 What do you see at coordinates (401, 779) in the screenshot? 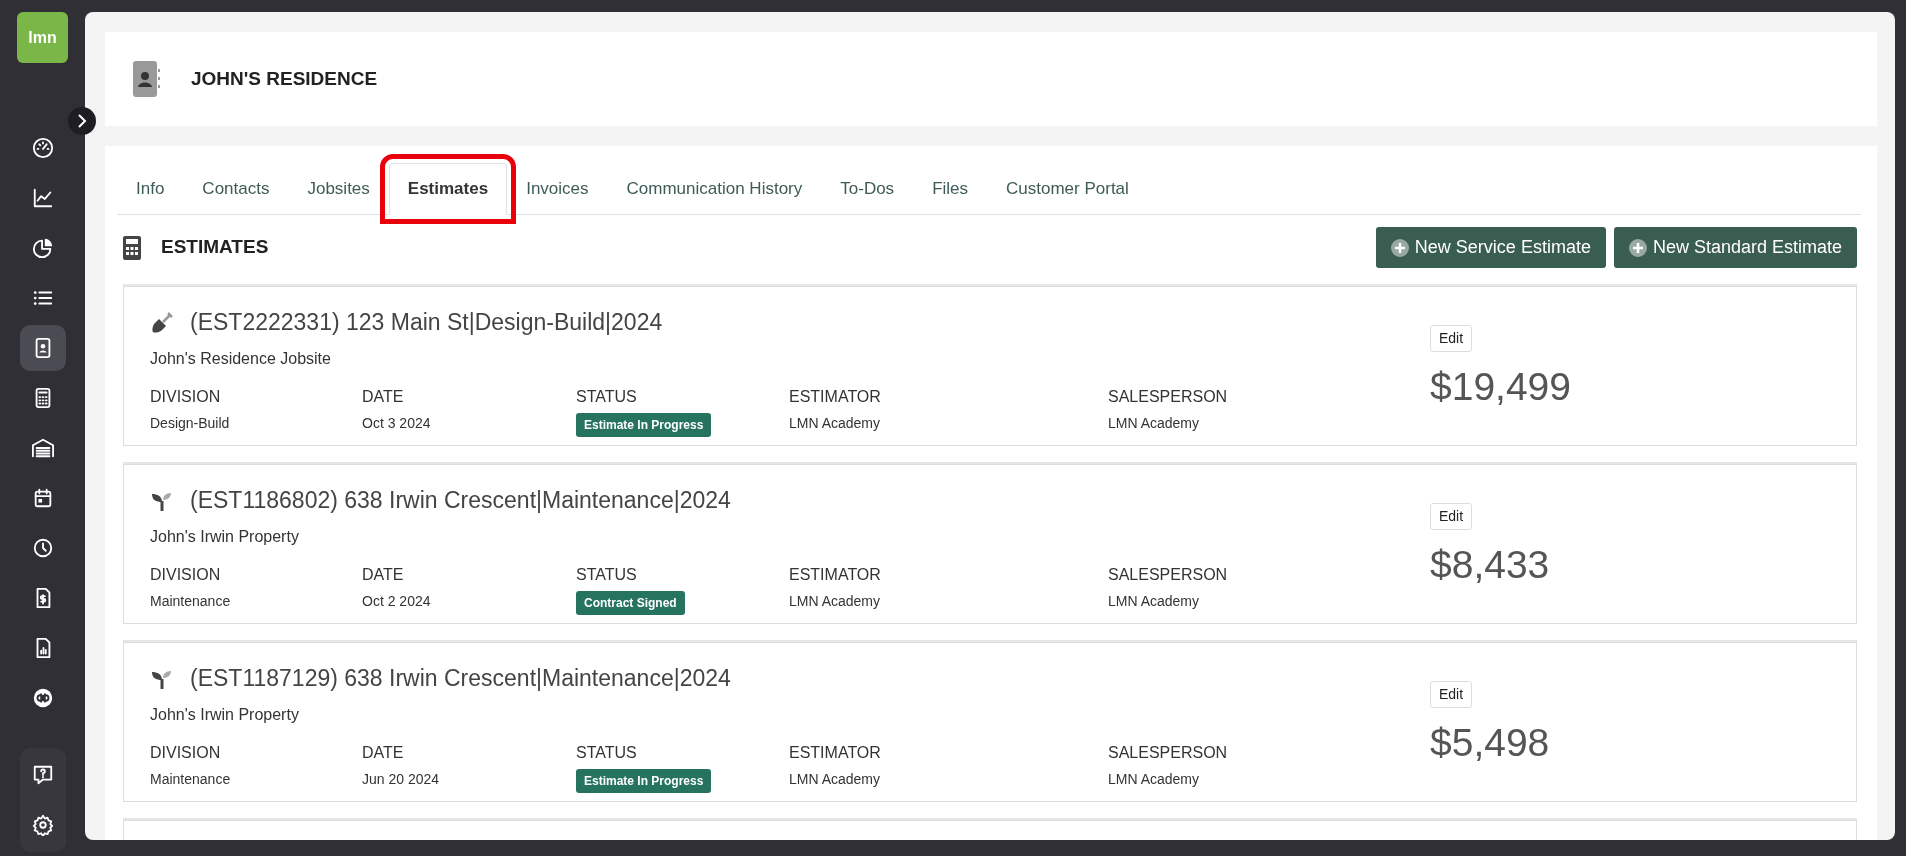
I see `field-value: Jun 20 2024` at bounding box center [401, 779].